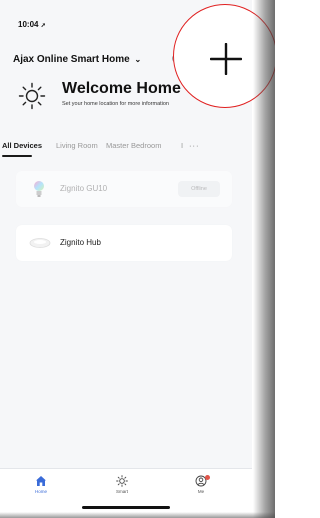  What do you see at coordinates (71, 59) in the screenshot?
I see `home-name: Ajax Online Smart Home` at bounding box center [71, 59].